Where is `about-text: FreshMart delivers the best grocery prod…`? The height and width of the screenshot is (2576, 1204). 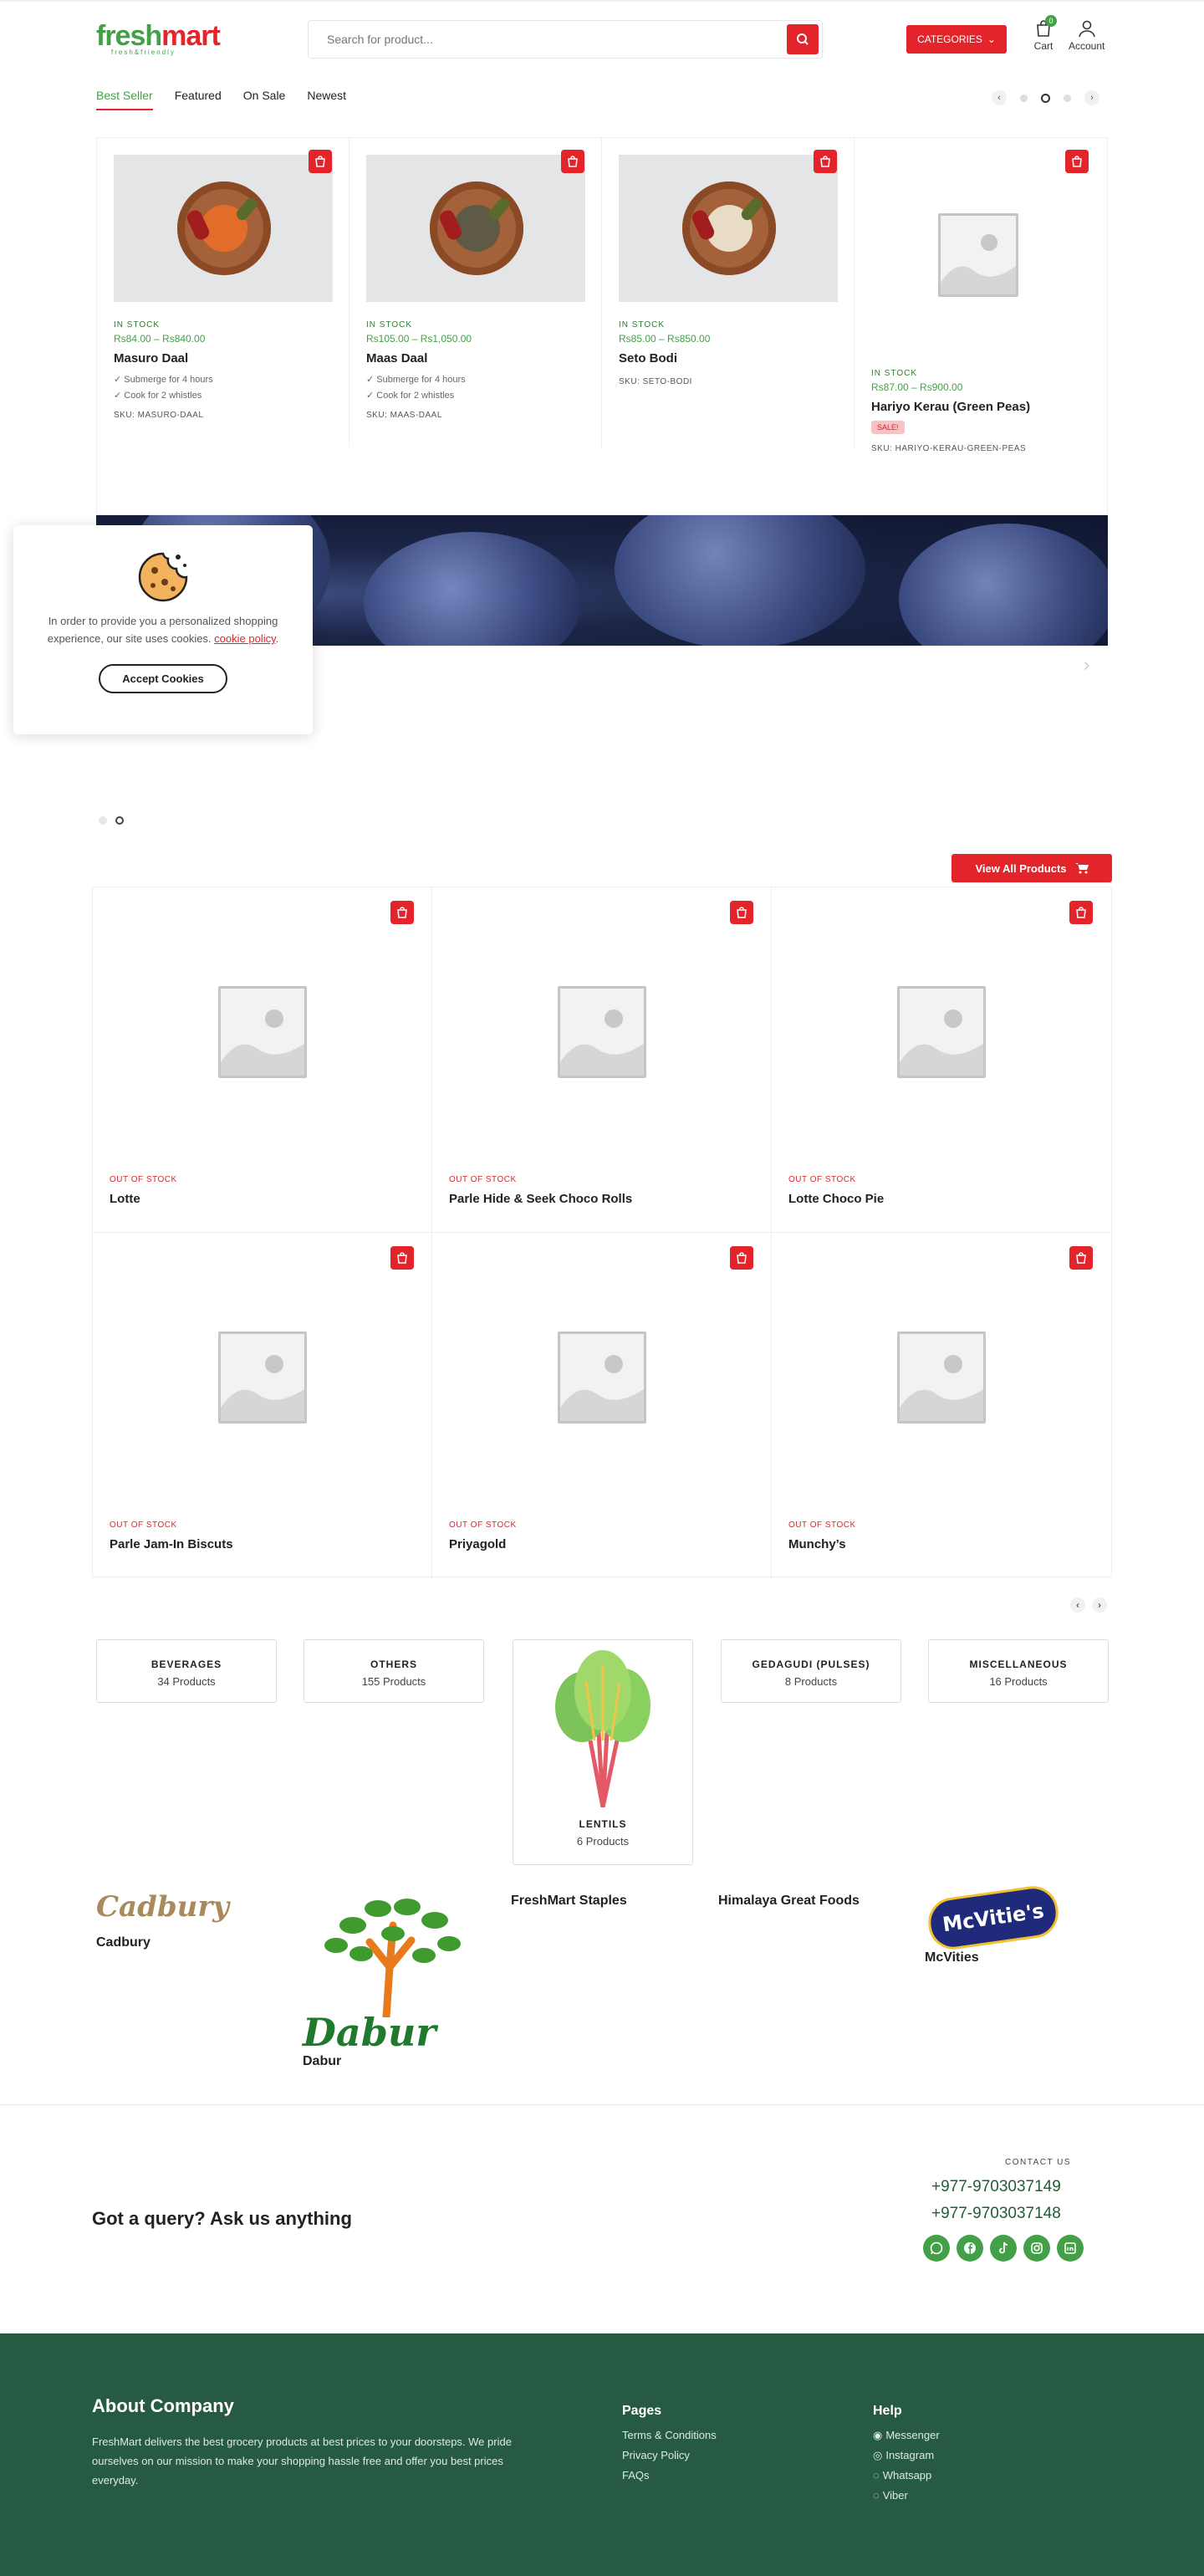 about-text: FreshMart delivers the best grocery prod… is located at coordinates (302, 2461).